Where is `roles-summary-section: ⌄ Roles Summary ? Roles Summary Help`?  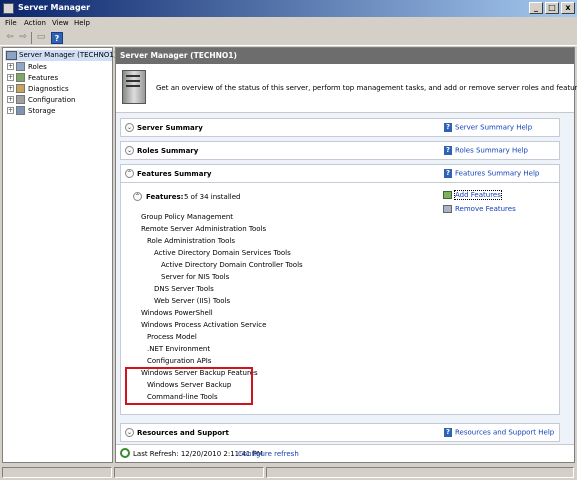 roles-summary-section: ⌄ Roles Summary ? Roles Summary Help is located at coordinates (340, 150).